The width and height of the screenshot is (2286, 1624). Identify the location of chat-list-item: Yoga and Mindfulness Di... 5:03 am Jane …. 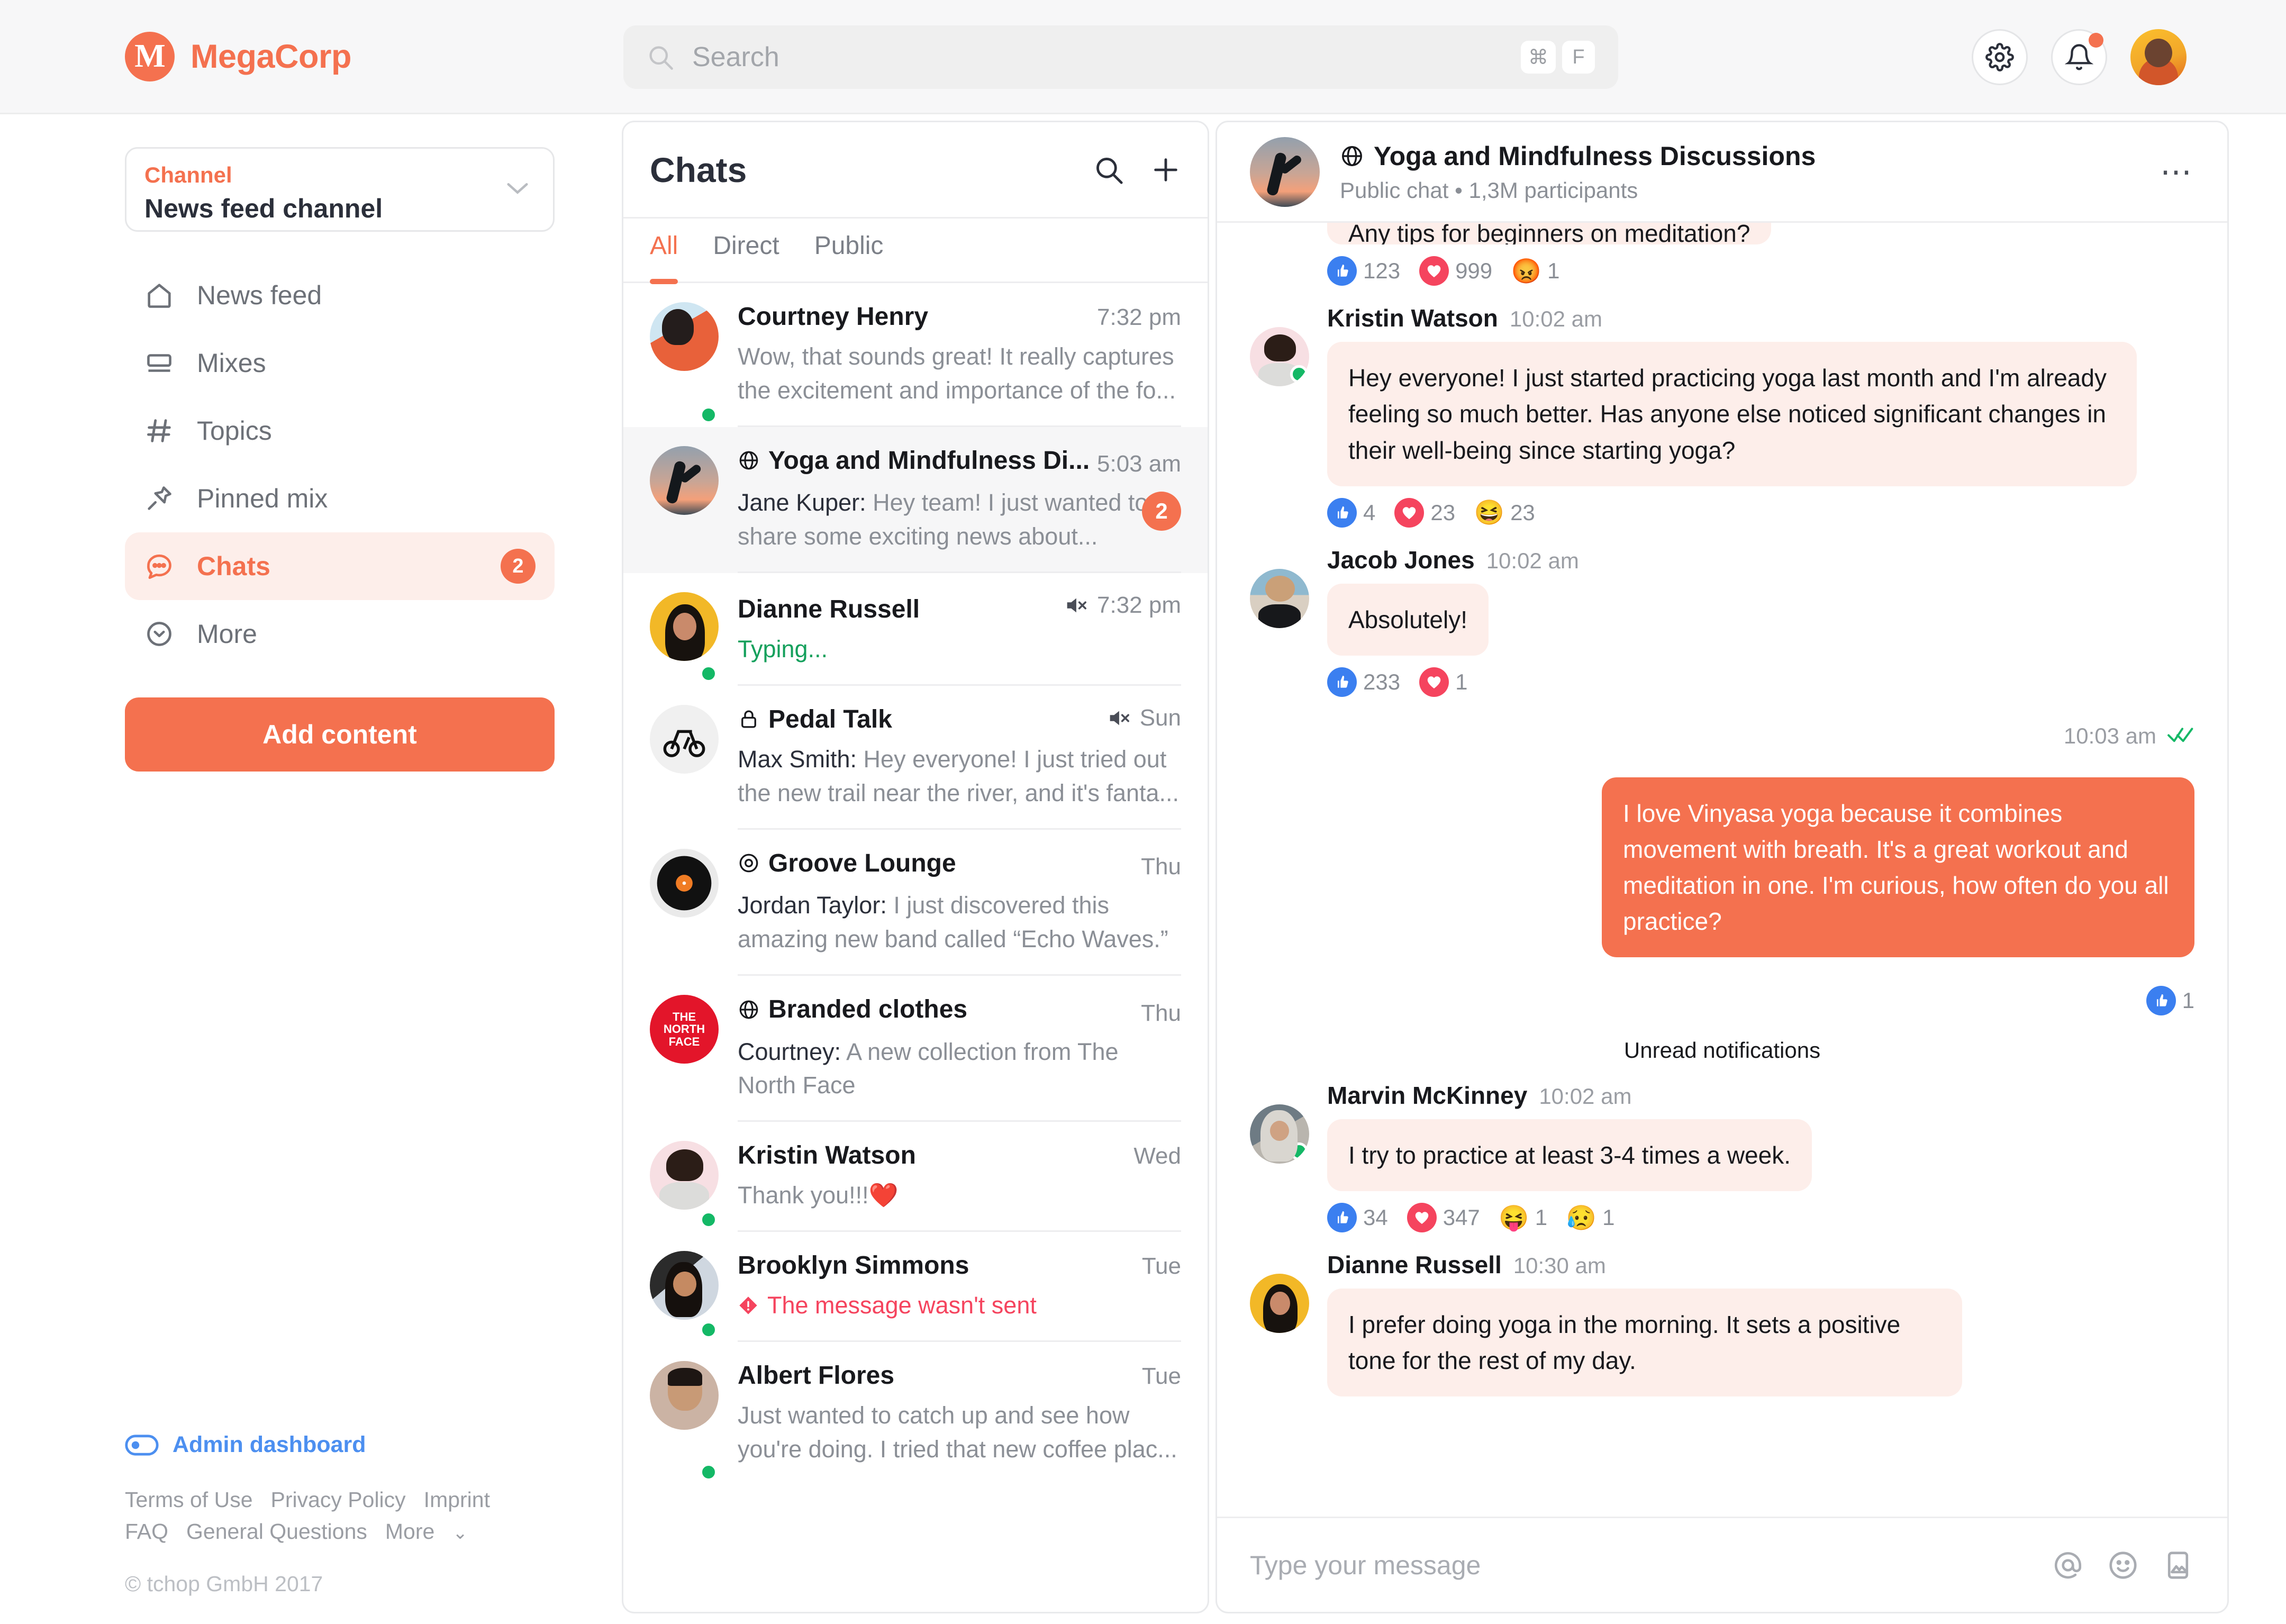
(915, 501).